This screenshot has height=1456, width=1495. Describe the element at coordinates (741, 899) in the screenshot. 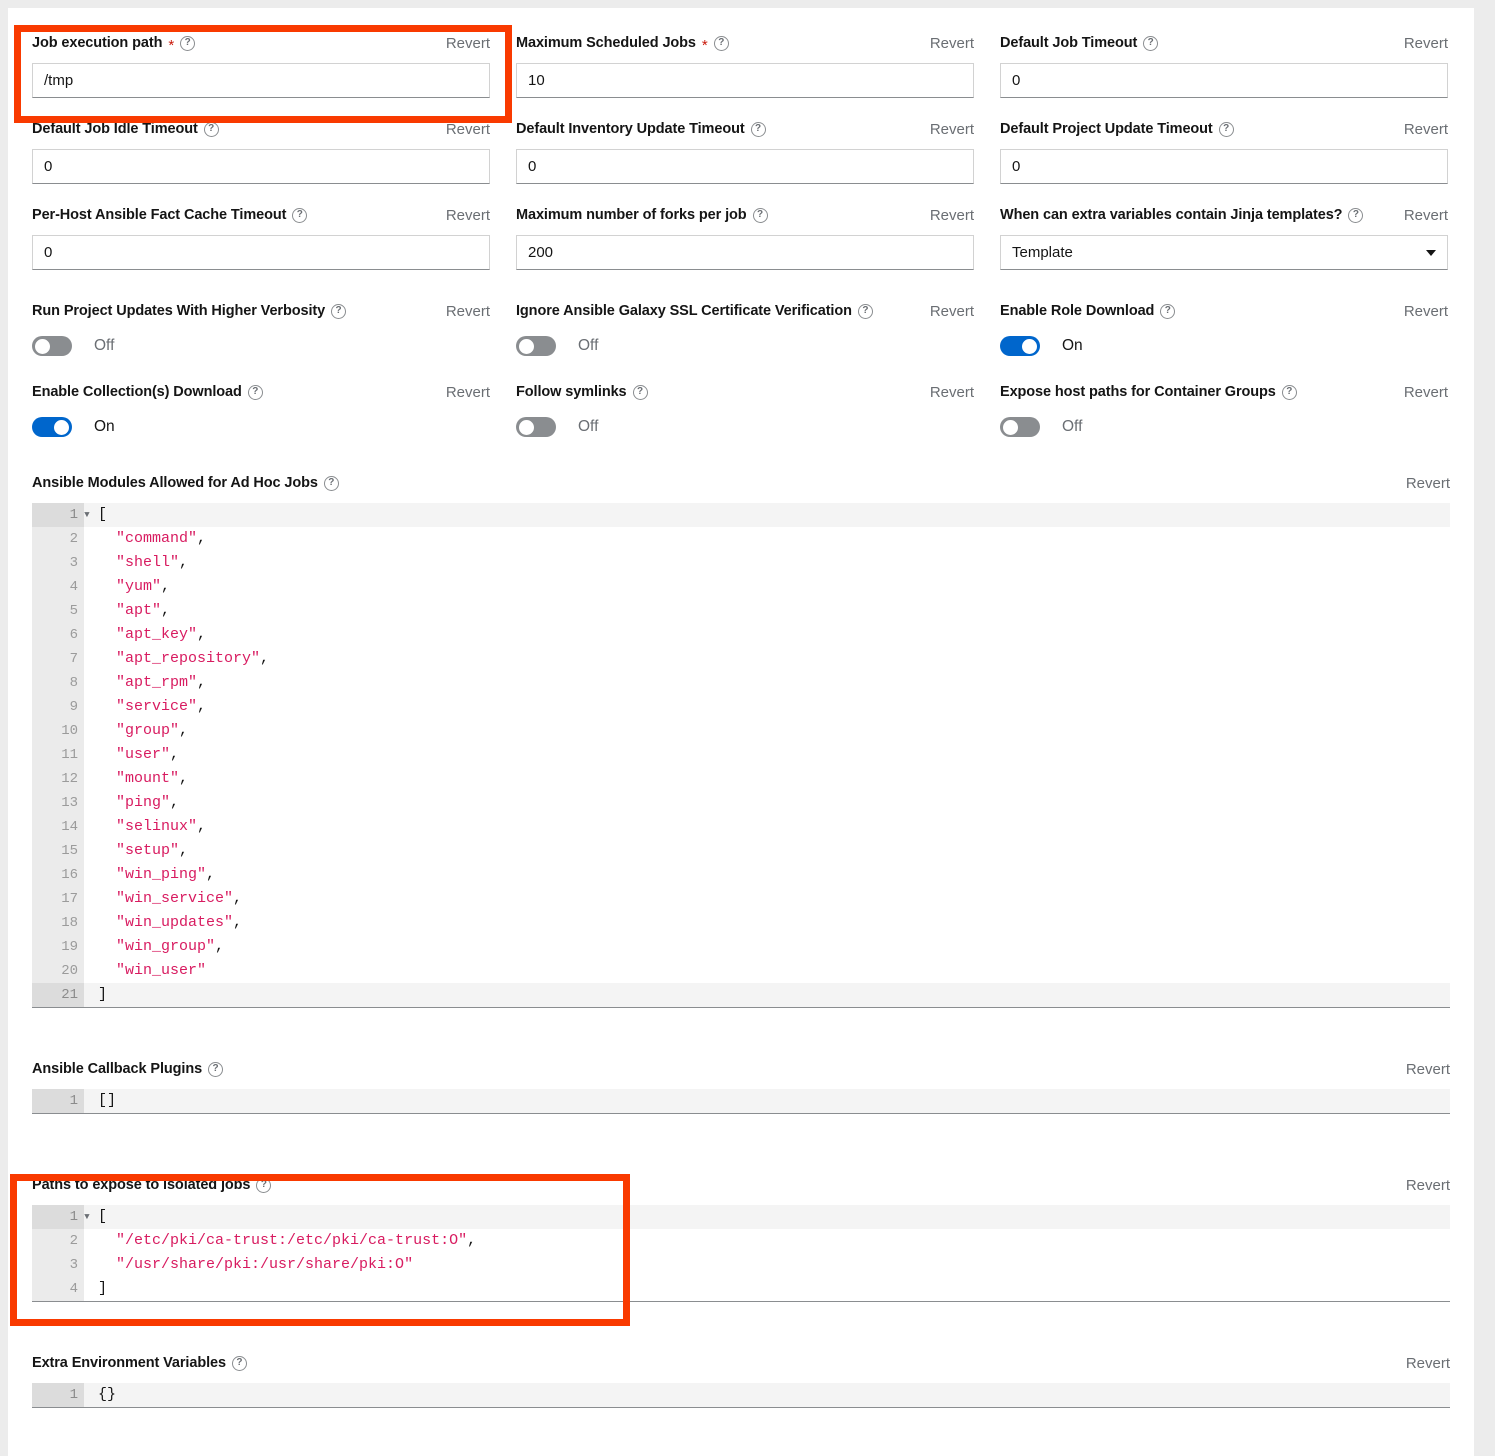

I see `code-line: 17 "win_service",` at that location.